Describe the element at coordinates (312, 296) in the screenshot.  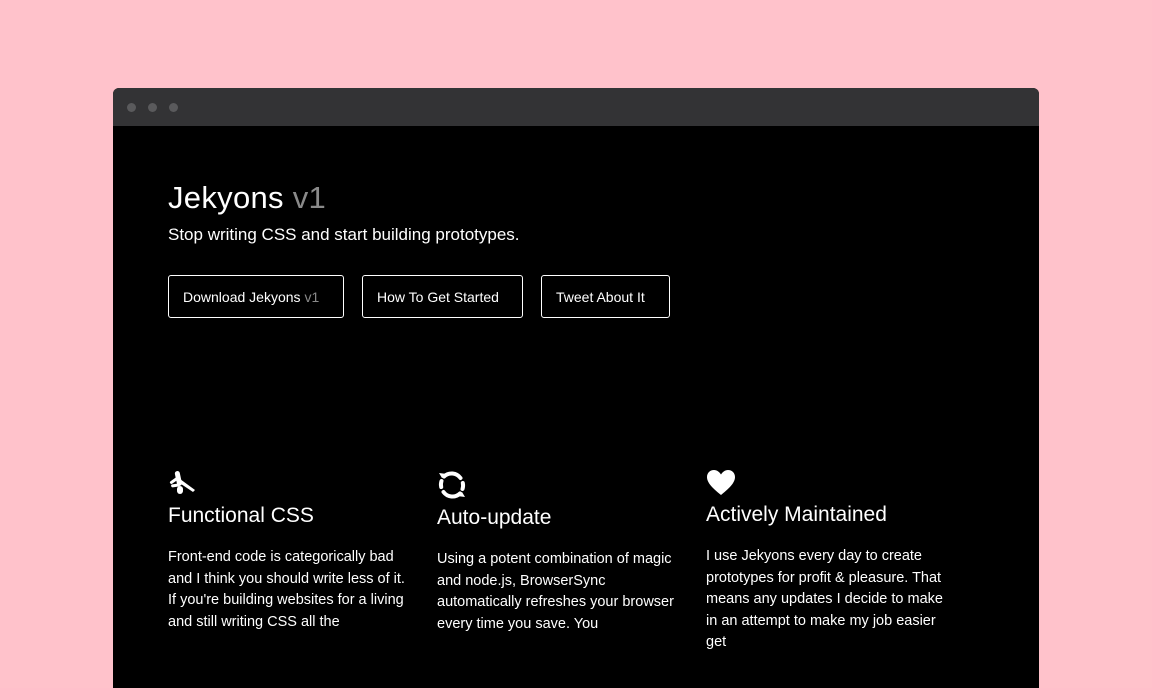
I see `download-button-version: v1` at that location.